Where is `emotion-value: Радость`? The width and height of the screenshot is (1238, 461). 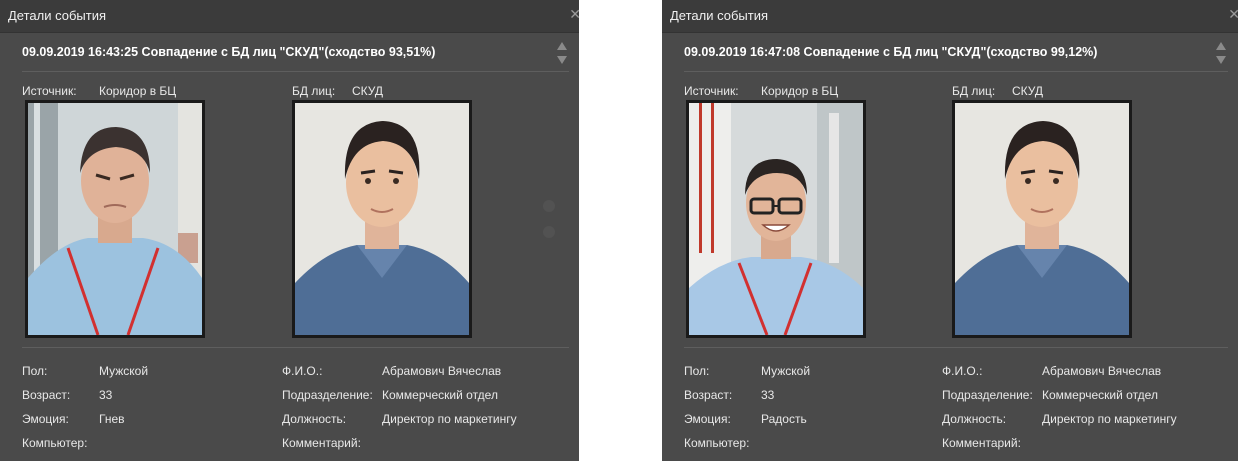
emotion-value: Радость is located at coordinates (784, 419).